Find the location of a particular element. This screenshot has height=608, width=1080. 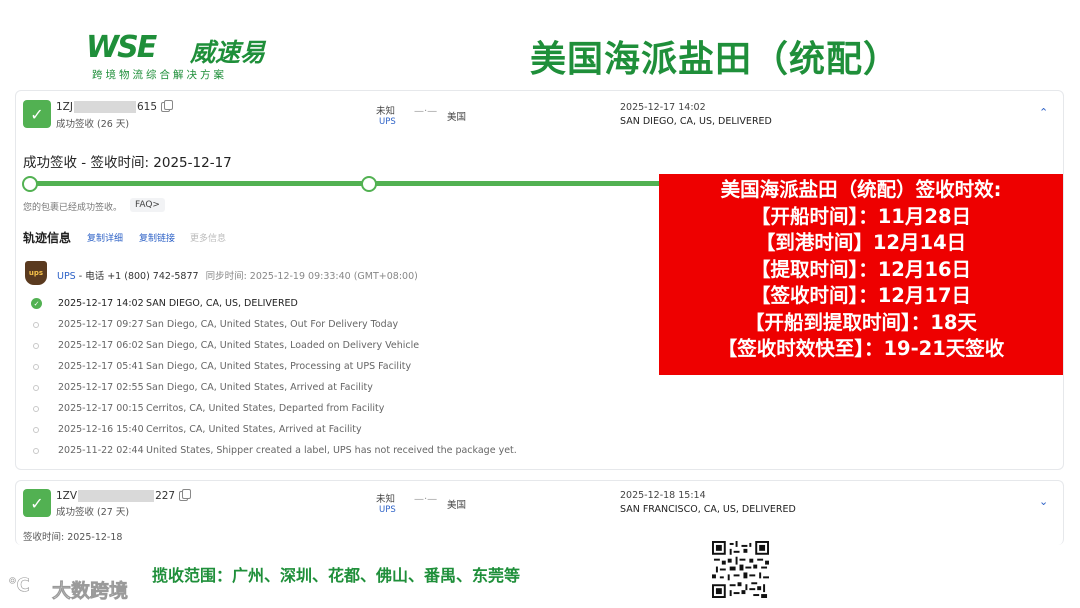

progress-node-start is located at coordinates (30, 184).